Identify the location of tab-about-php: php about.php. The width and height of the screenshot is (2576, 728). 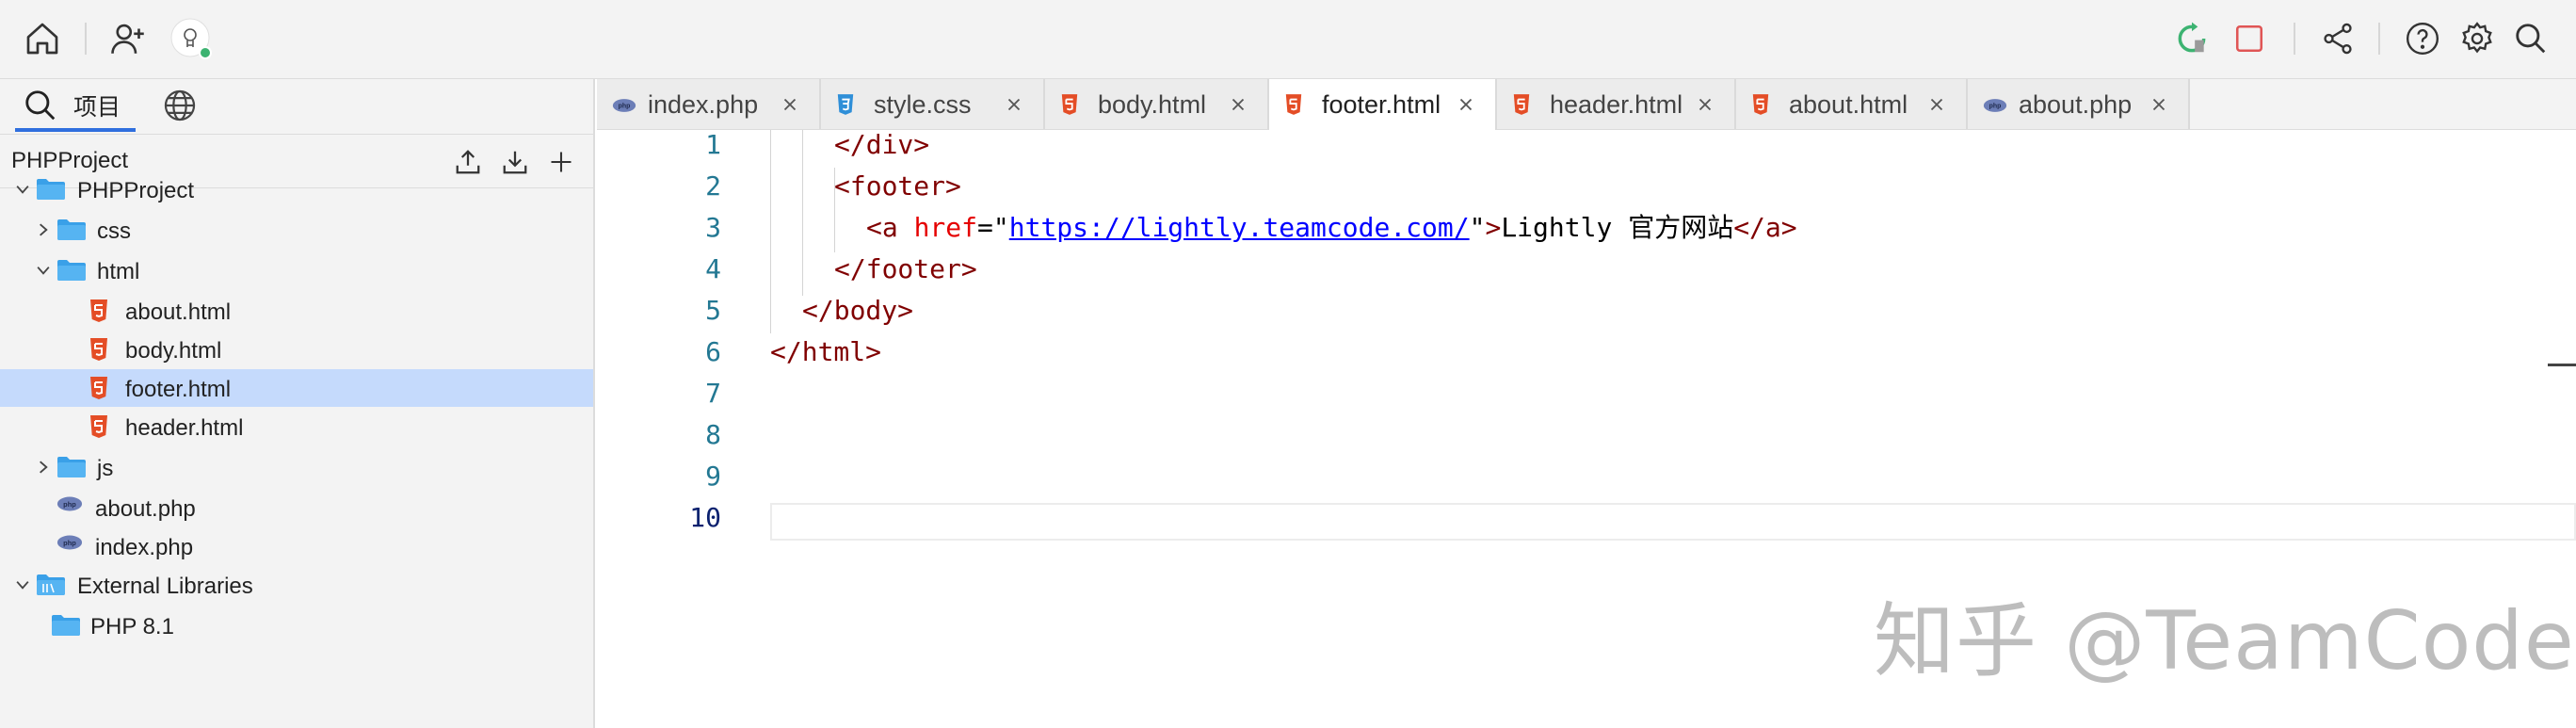
(2079, 104).